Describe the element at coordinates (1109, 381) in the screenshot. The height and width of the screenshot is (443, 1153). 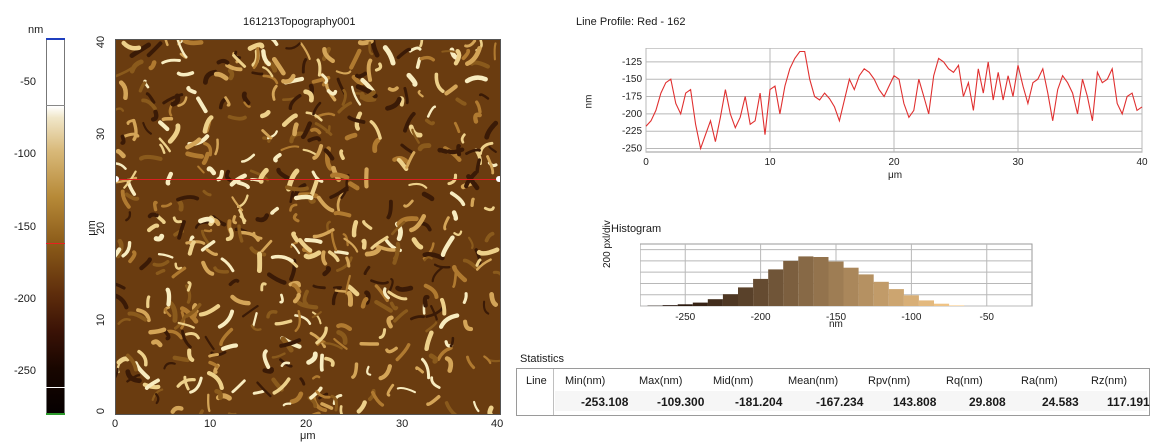
I see `statistics-header: Rz(nm)` at that location.